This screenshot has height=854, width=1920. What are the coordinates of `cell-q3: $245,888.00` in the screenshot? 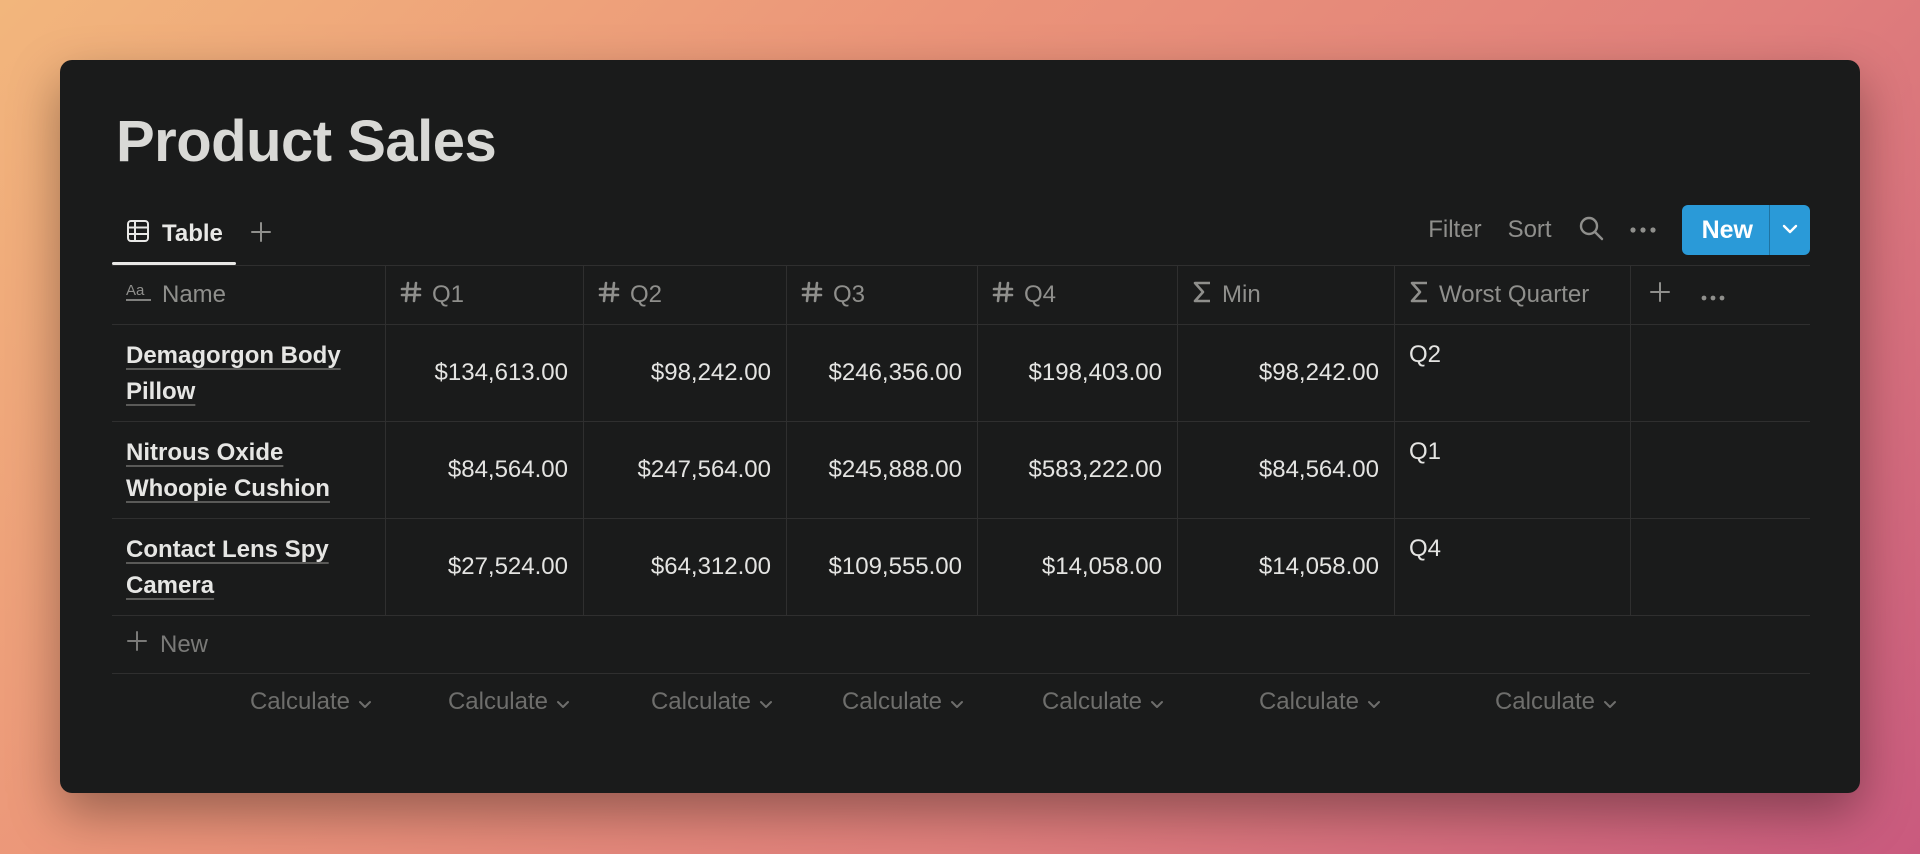 It's located at (882, 470).